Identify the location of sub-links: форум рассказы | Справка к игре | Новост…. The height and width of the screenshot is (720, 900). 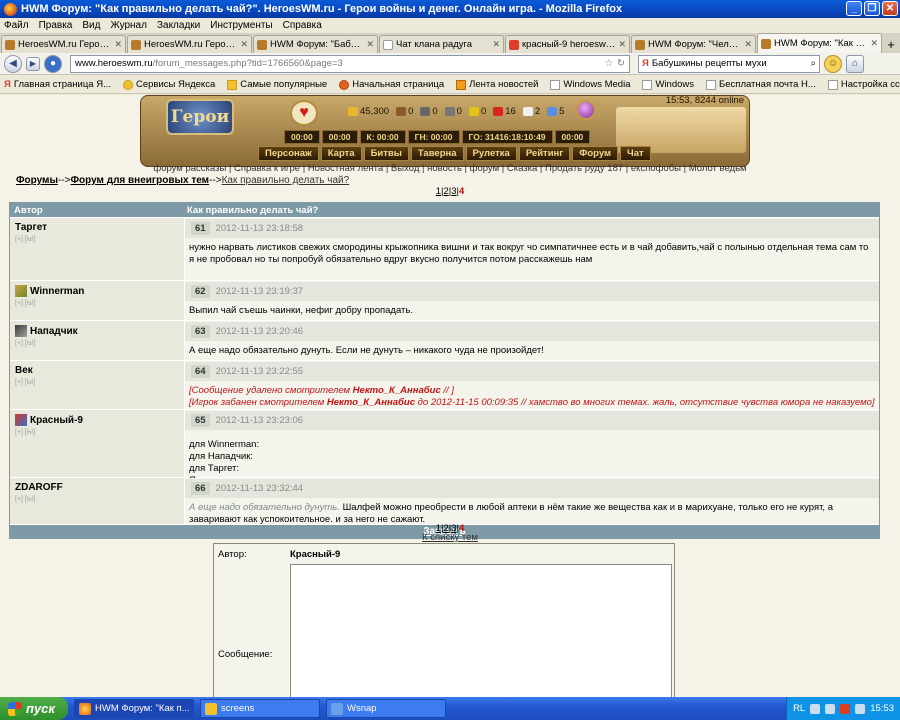
(450, 168).